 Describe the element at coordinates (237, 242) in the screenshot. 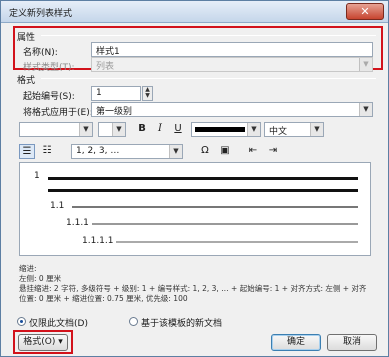

I see `preview-level-4-line` at that location.